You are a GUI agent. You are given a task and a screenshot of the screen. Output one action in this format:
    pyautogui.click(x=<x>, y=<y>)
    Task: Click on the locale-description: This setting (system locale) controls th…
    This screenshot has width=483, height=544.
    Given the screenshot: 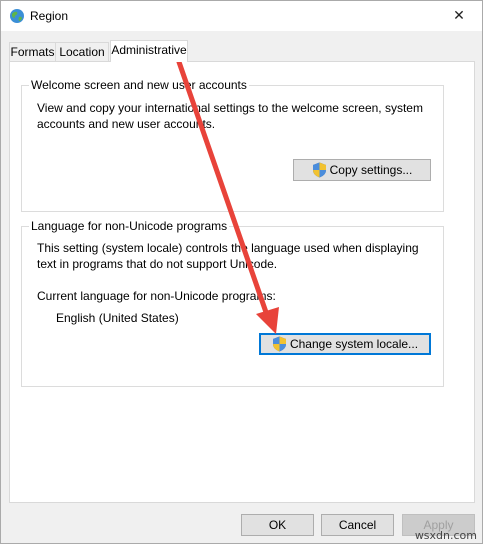 What is the action you would take?
    pyautogui.click(x=228, y=256)
    